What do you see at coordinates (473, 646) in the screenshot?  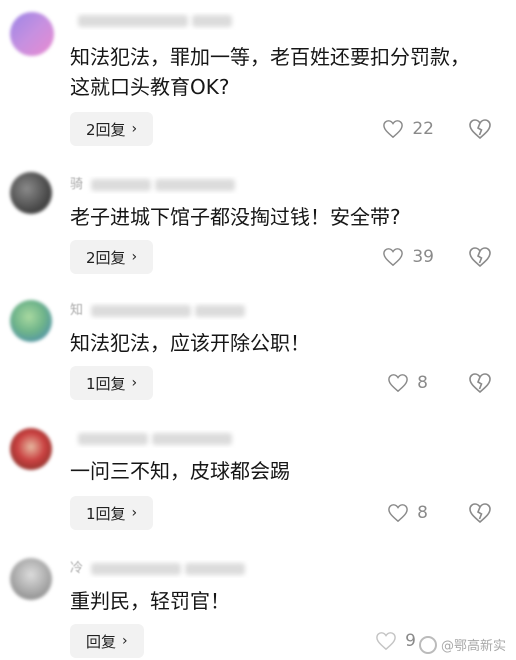 I see `watermark-text: @鄂高新实` at bounding box center [473, 646].